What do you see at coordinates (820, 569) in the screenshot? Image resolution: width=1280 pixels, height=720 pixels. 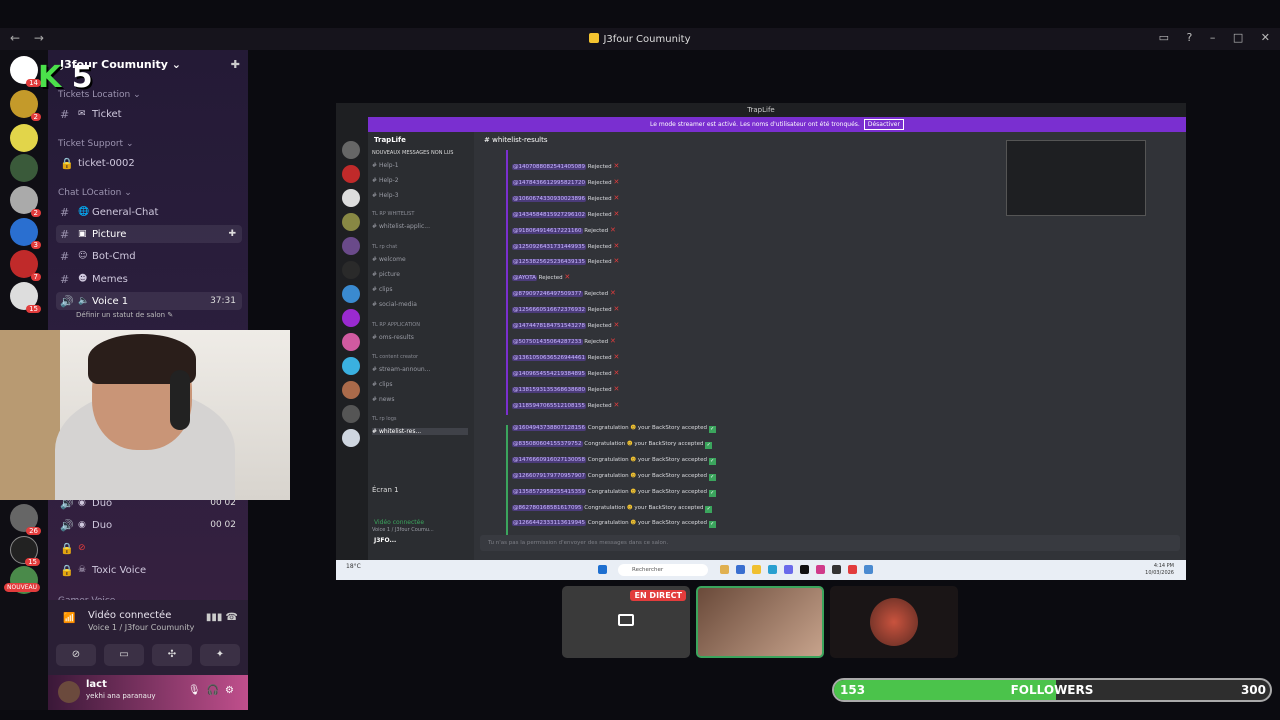 I see `instagram-icon` at bounding box center [820, 569].